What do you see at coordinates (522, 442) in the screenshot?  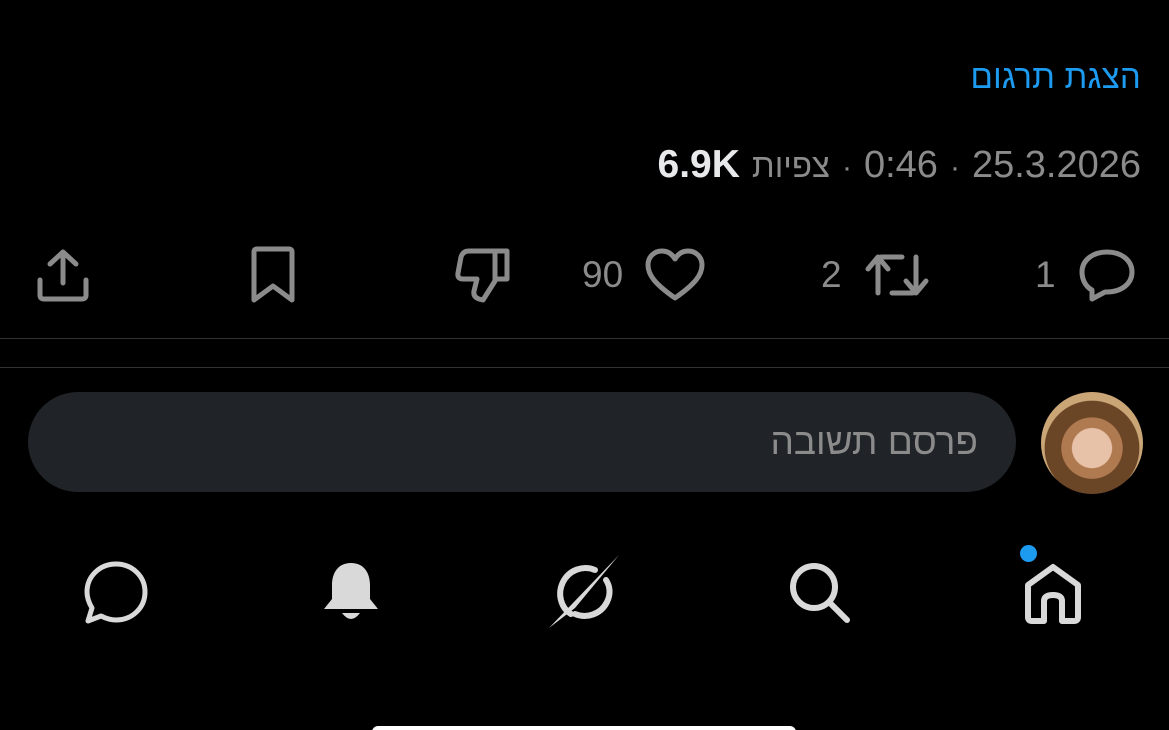 I see `reply-input` at bounding box center [522, 442].